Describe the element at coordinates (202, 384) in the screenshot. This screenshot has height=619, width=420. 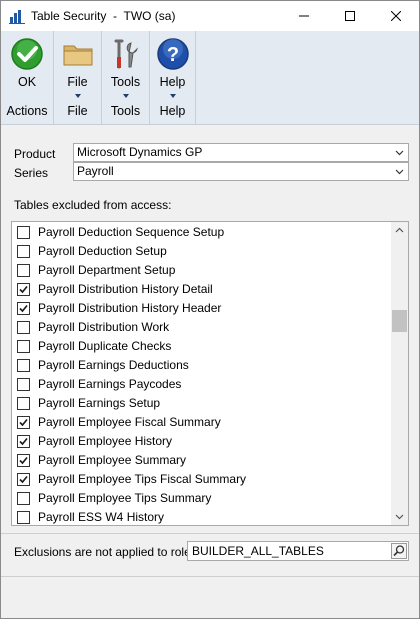
I see `table-row: Payroll Earnings Paycodes` at that location.